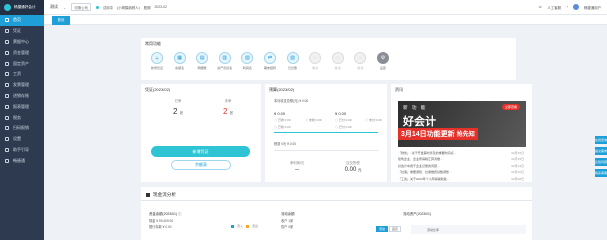 The image size is (607, 240). Describe the element at coordinates (567, 7) in the screenshot. I see `bell-icon: ◔` at that location.